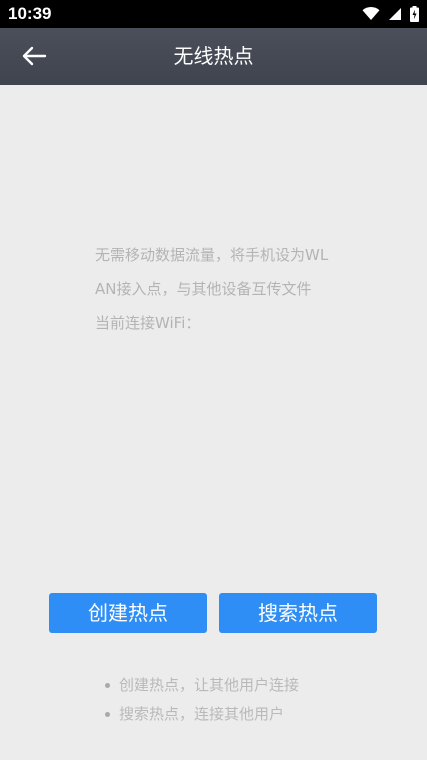 Image resolution: width=427 pixels, height=760 pixels. What do you see at coordinates (148, 323) in the screenshot?
I see `current-wifi-label: 当前连接WiFi：` at bounding box center [148, 323].